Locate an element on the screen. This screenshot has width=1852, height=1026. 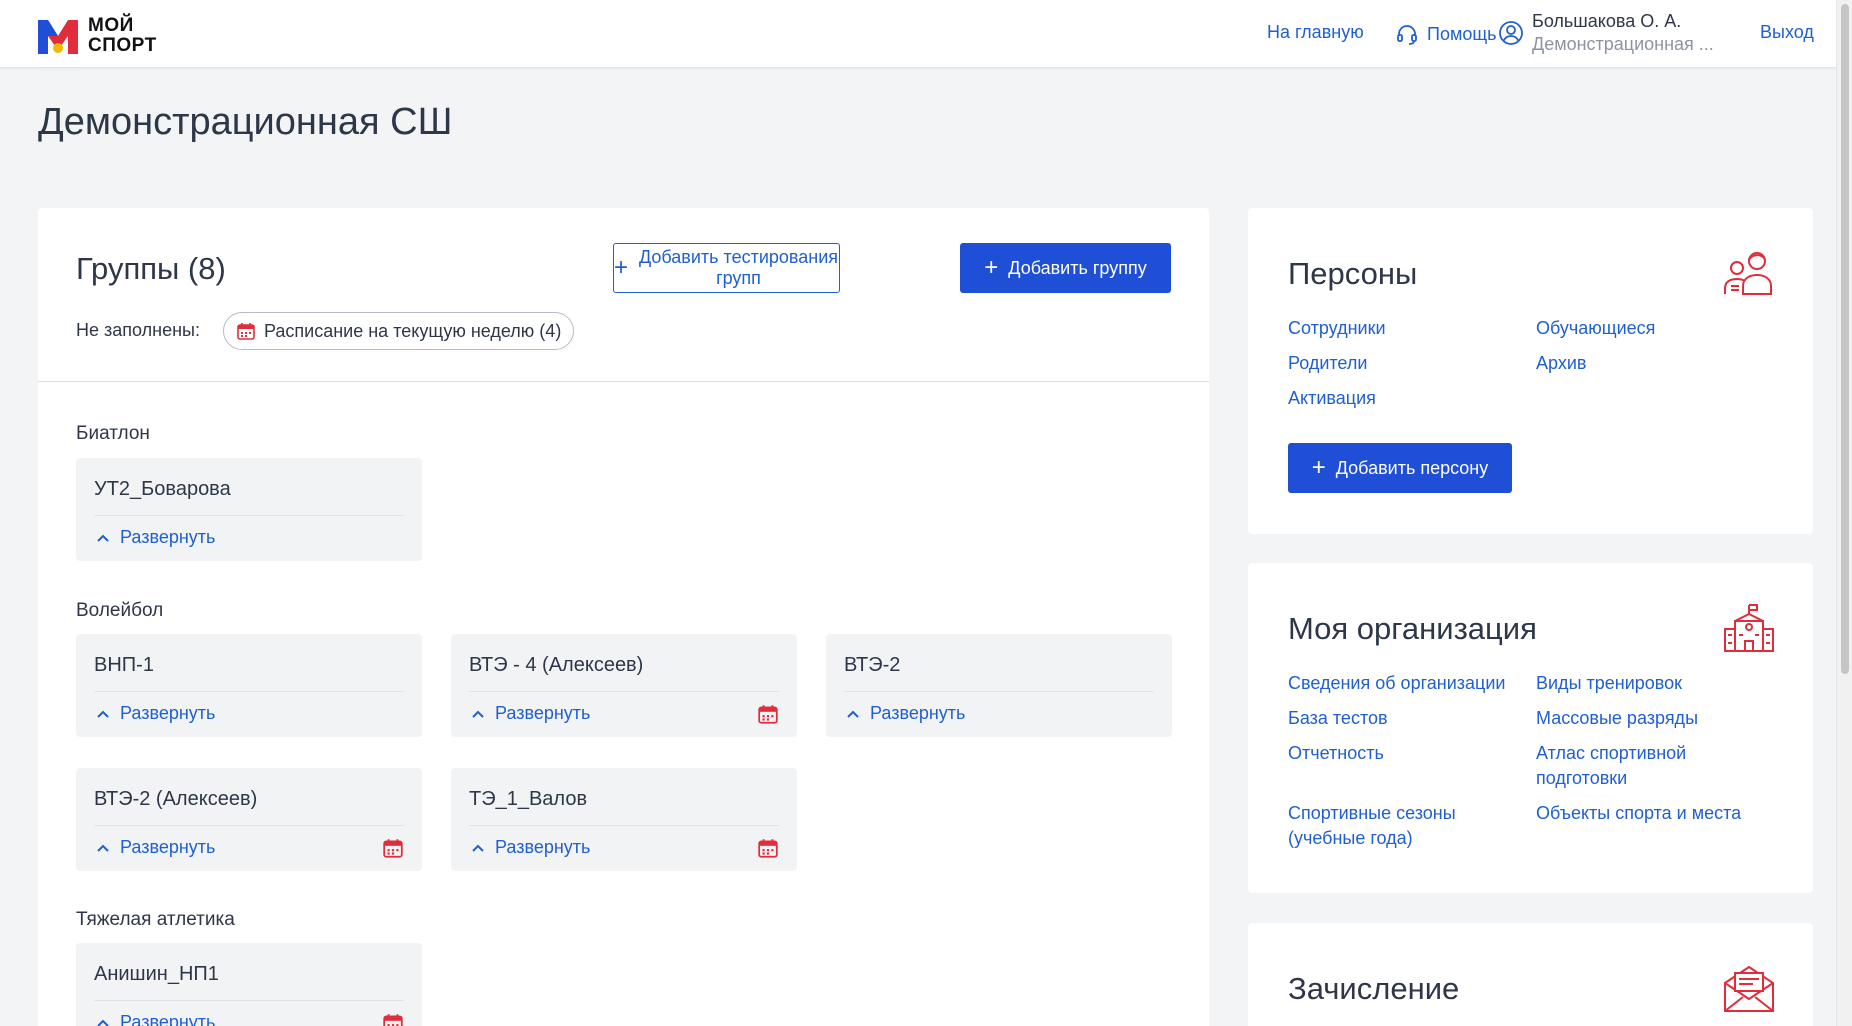
logo-icon is located at coordinates (58, 36).